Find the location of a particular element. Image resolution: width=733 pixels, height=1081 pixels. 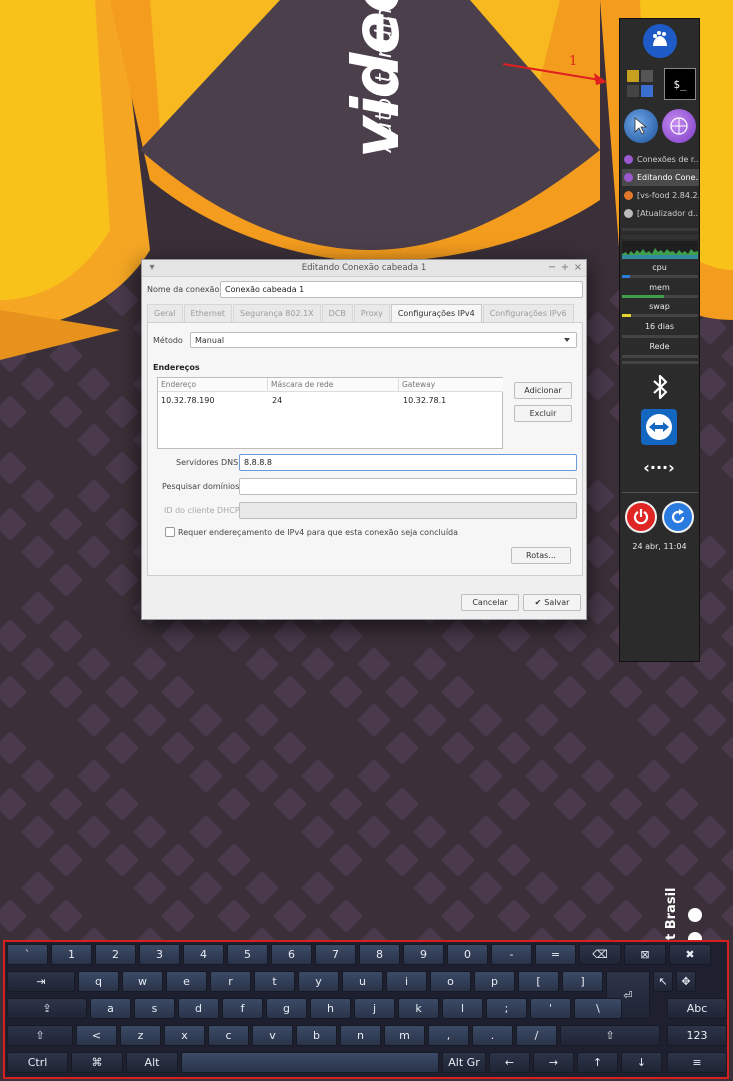

key-w: w is located at coordinates (142, 981).